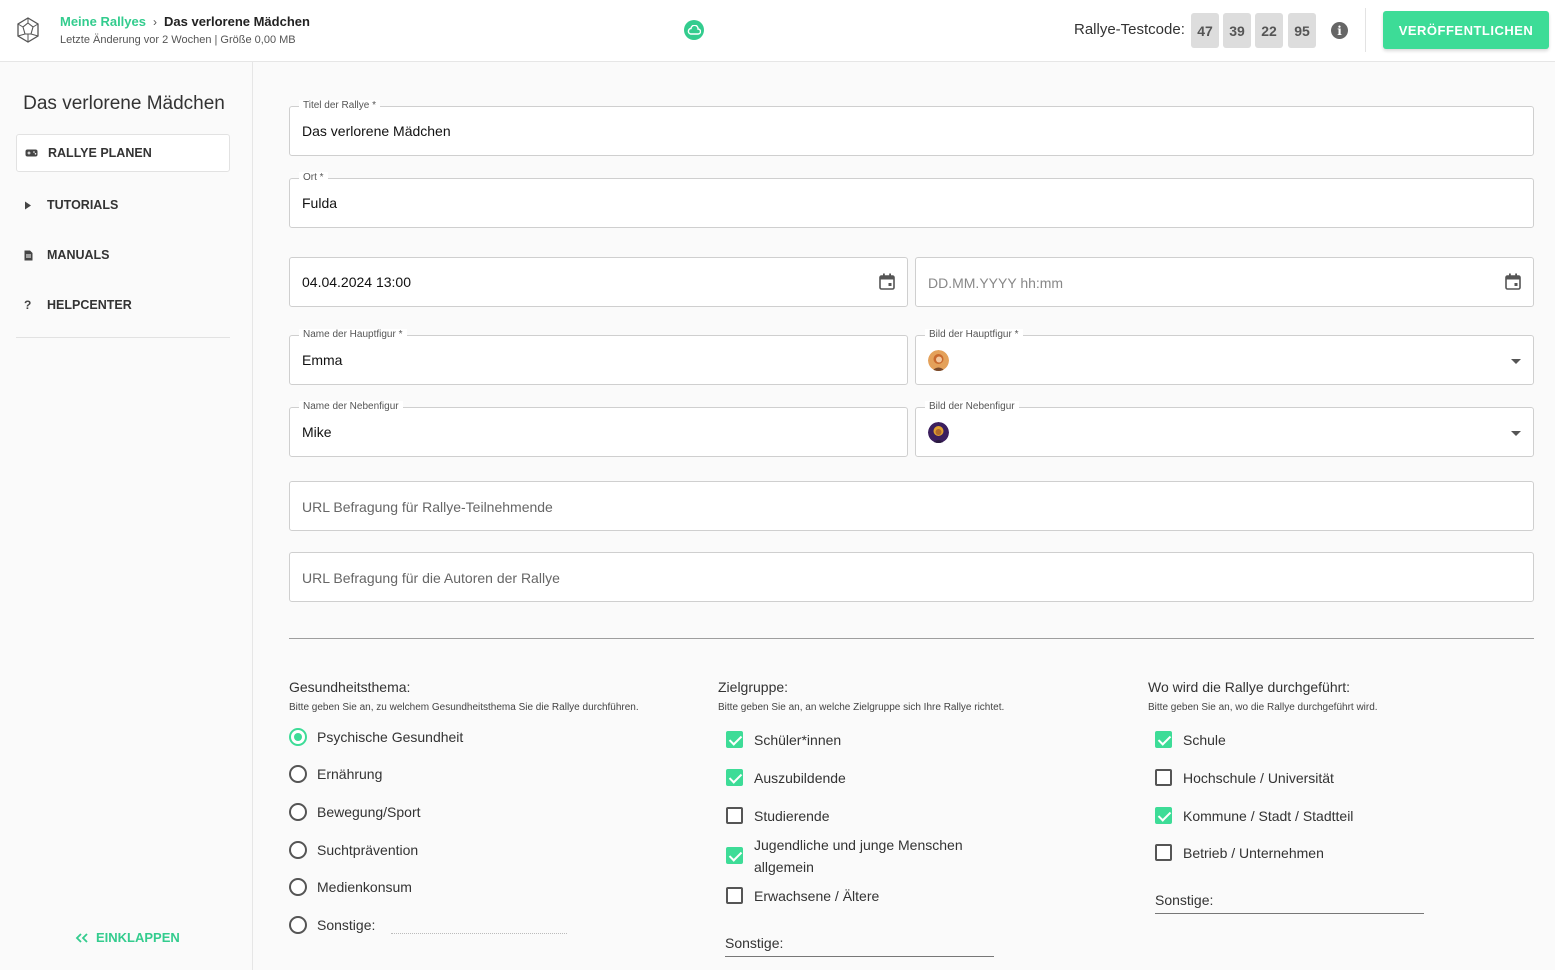 This screenshot has width=1555, height=970. What do you see at coordinates (598, 282) in the screenshot?
I see `start-date-field: 04.04.2024 13:00` at bounding box center [598, 282].